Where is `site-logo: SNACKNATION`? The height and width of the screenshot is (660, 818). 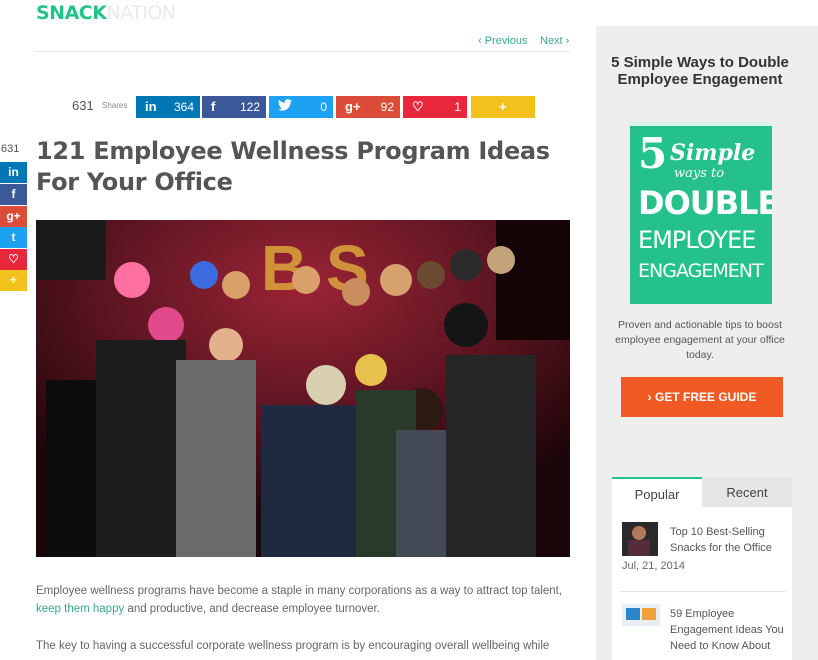
site-logo: SNACKNATION is located at coordinates (106, 13).